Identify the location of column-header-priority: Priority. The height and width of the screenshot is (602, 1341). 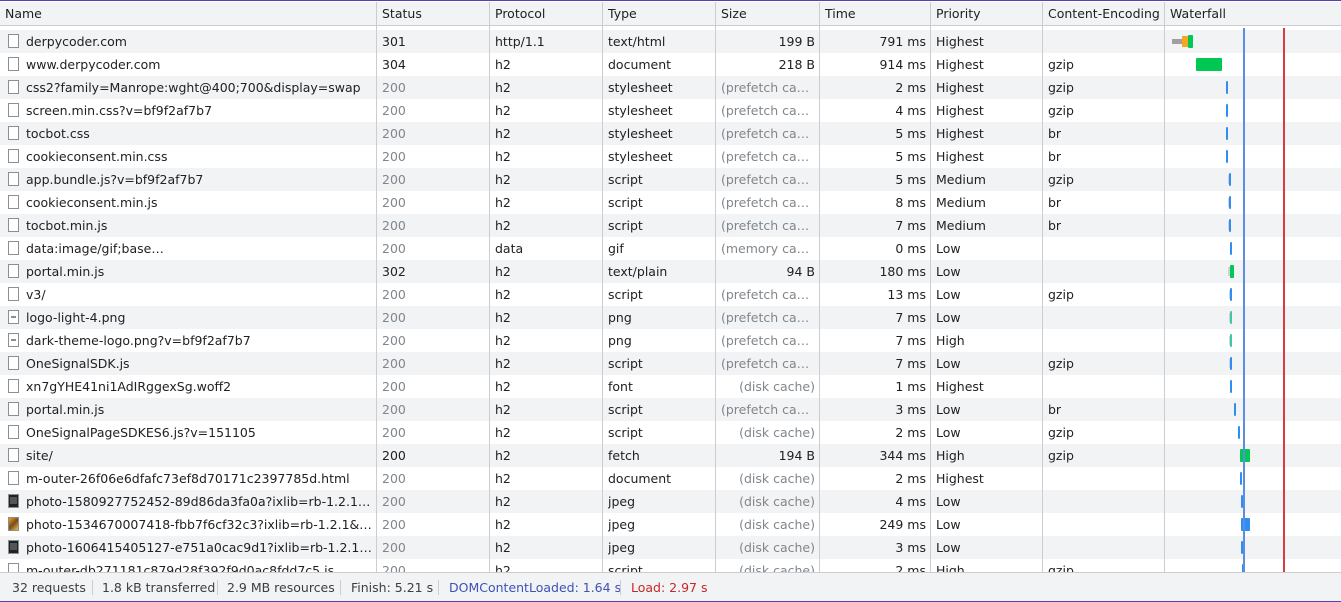
(987, 13).